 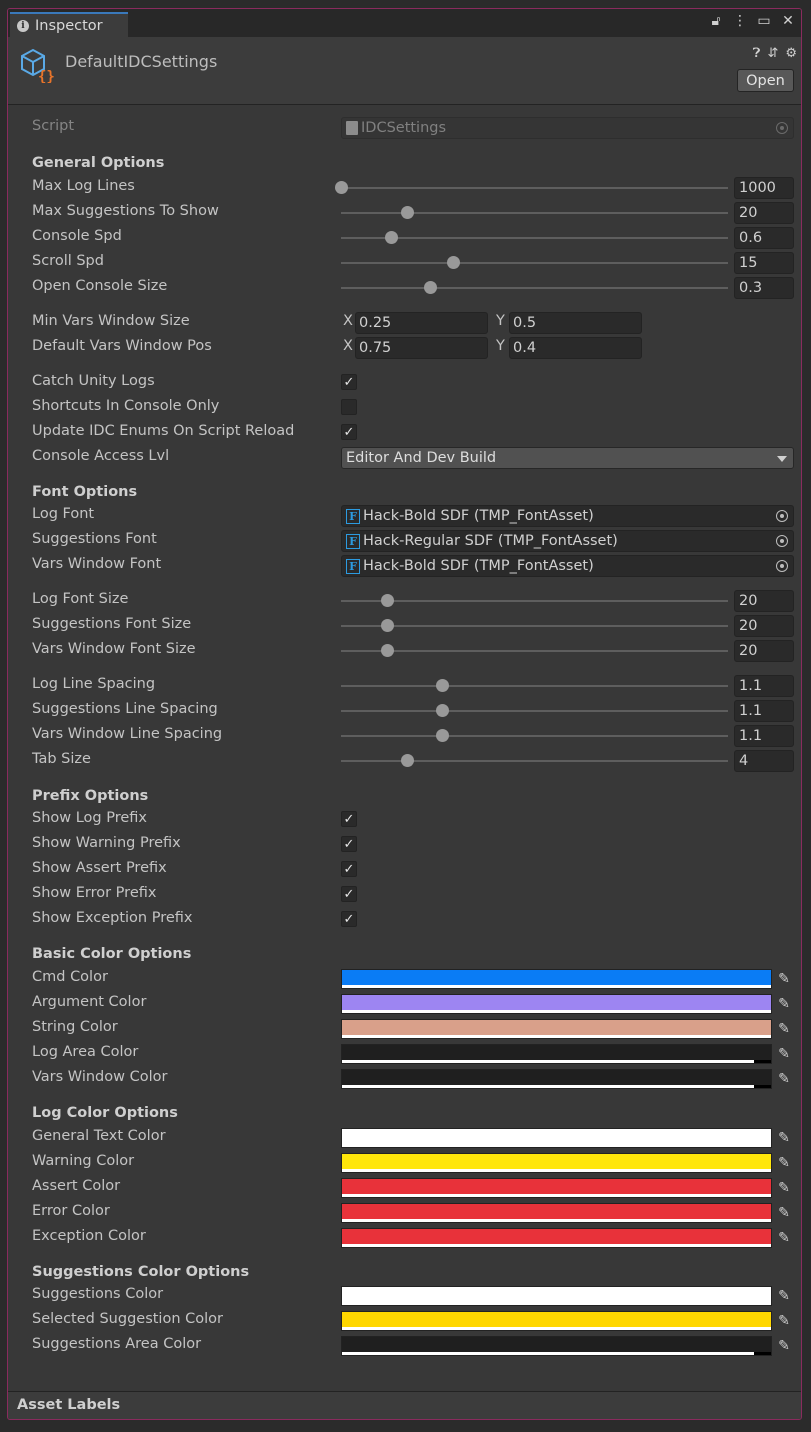 I want to click on tab-inspector: i Inspector, so click(x=69, y=24).